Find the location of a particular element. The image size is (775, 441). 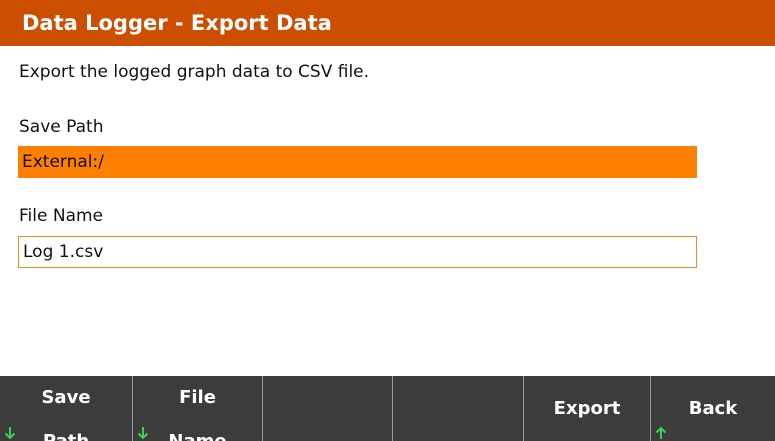

file-name-softkey-line1: File is located at coordinates (197, 397).